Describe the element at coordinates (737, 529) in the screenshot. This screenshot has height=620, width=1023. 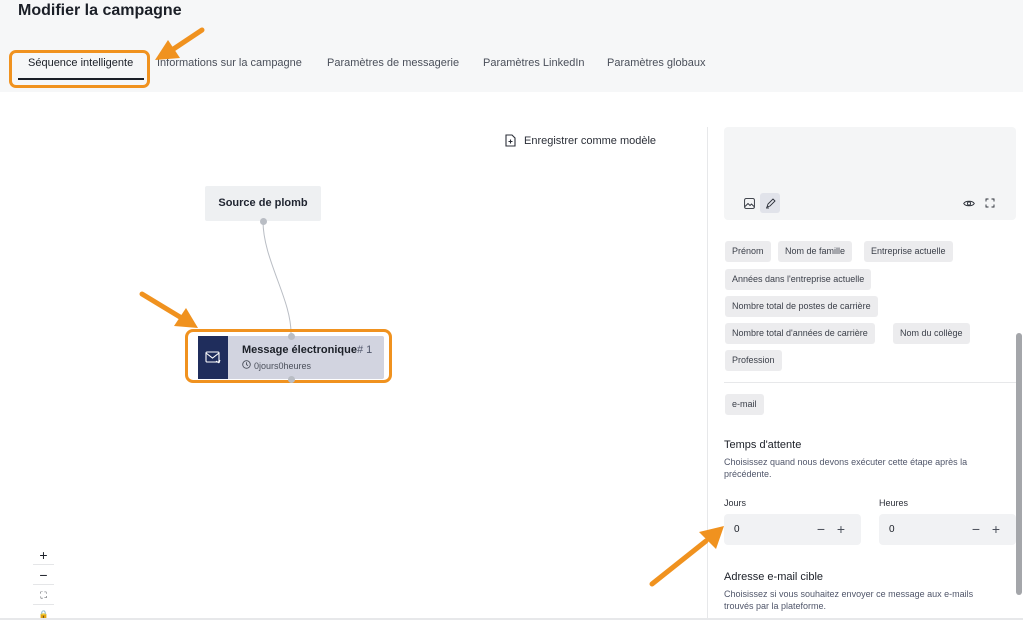
I see `days-value: 0` at that location.